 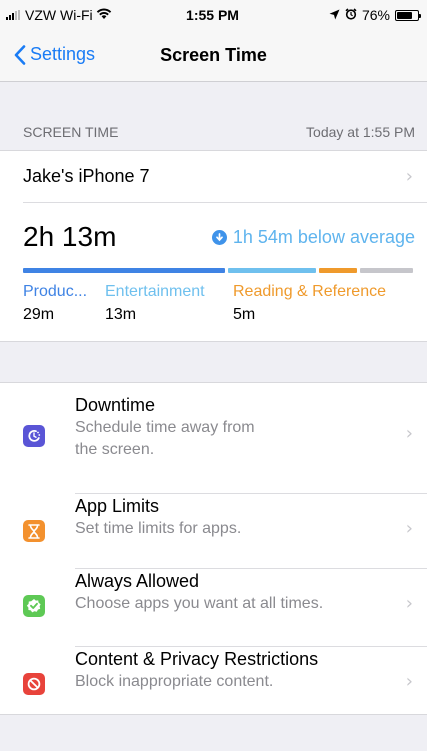 I want to click on section-timestamp: Today at 1:55 PM, so click(x=360, y=132).